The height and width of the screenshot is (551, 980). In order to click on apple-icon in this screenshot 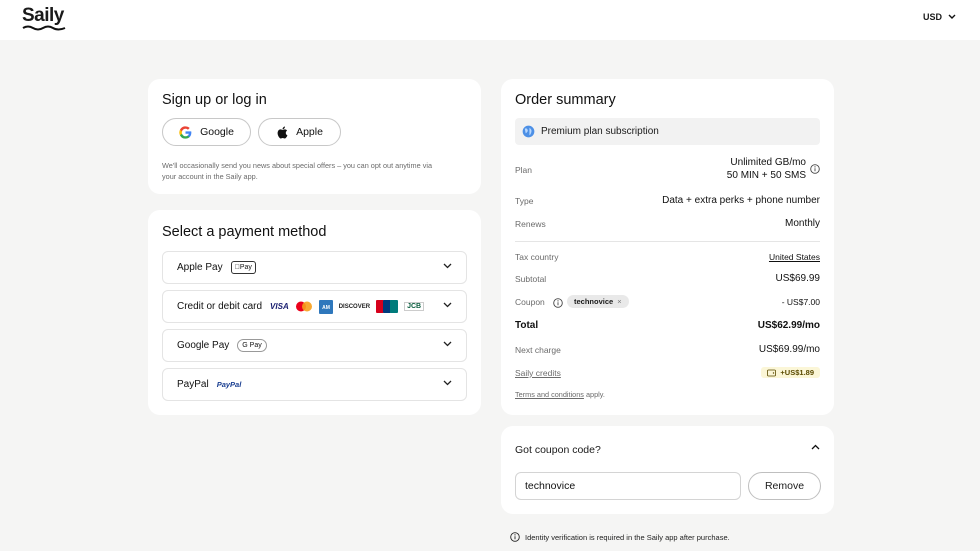, I will do `click(282, 132)`.